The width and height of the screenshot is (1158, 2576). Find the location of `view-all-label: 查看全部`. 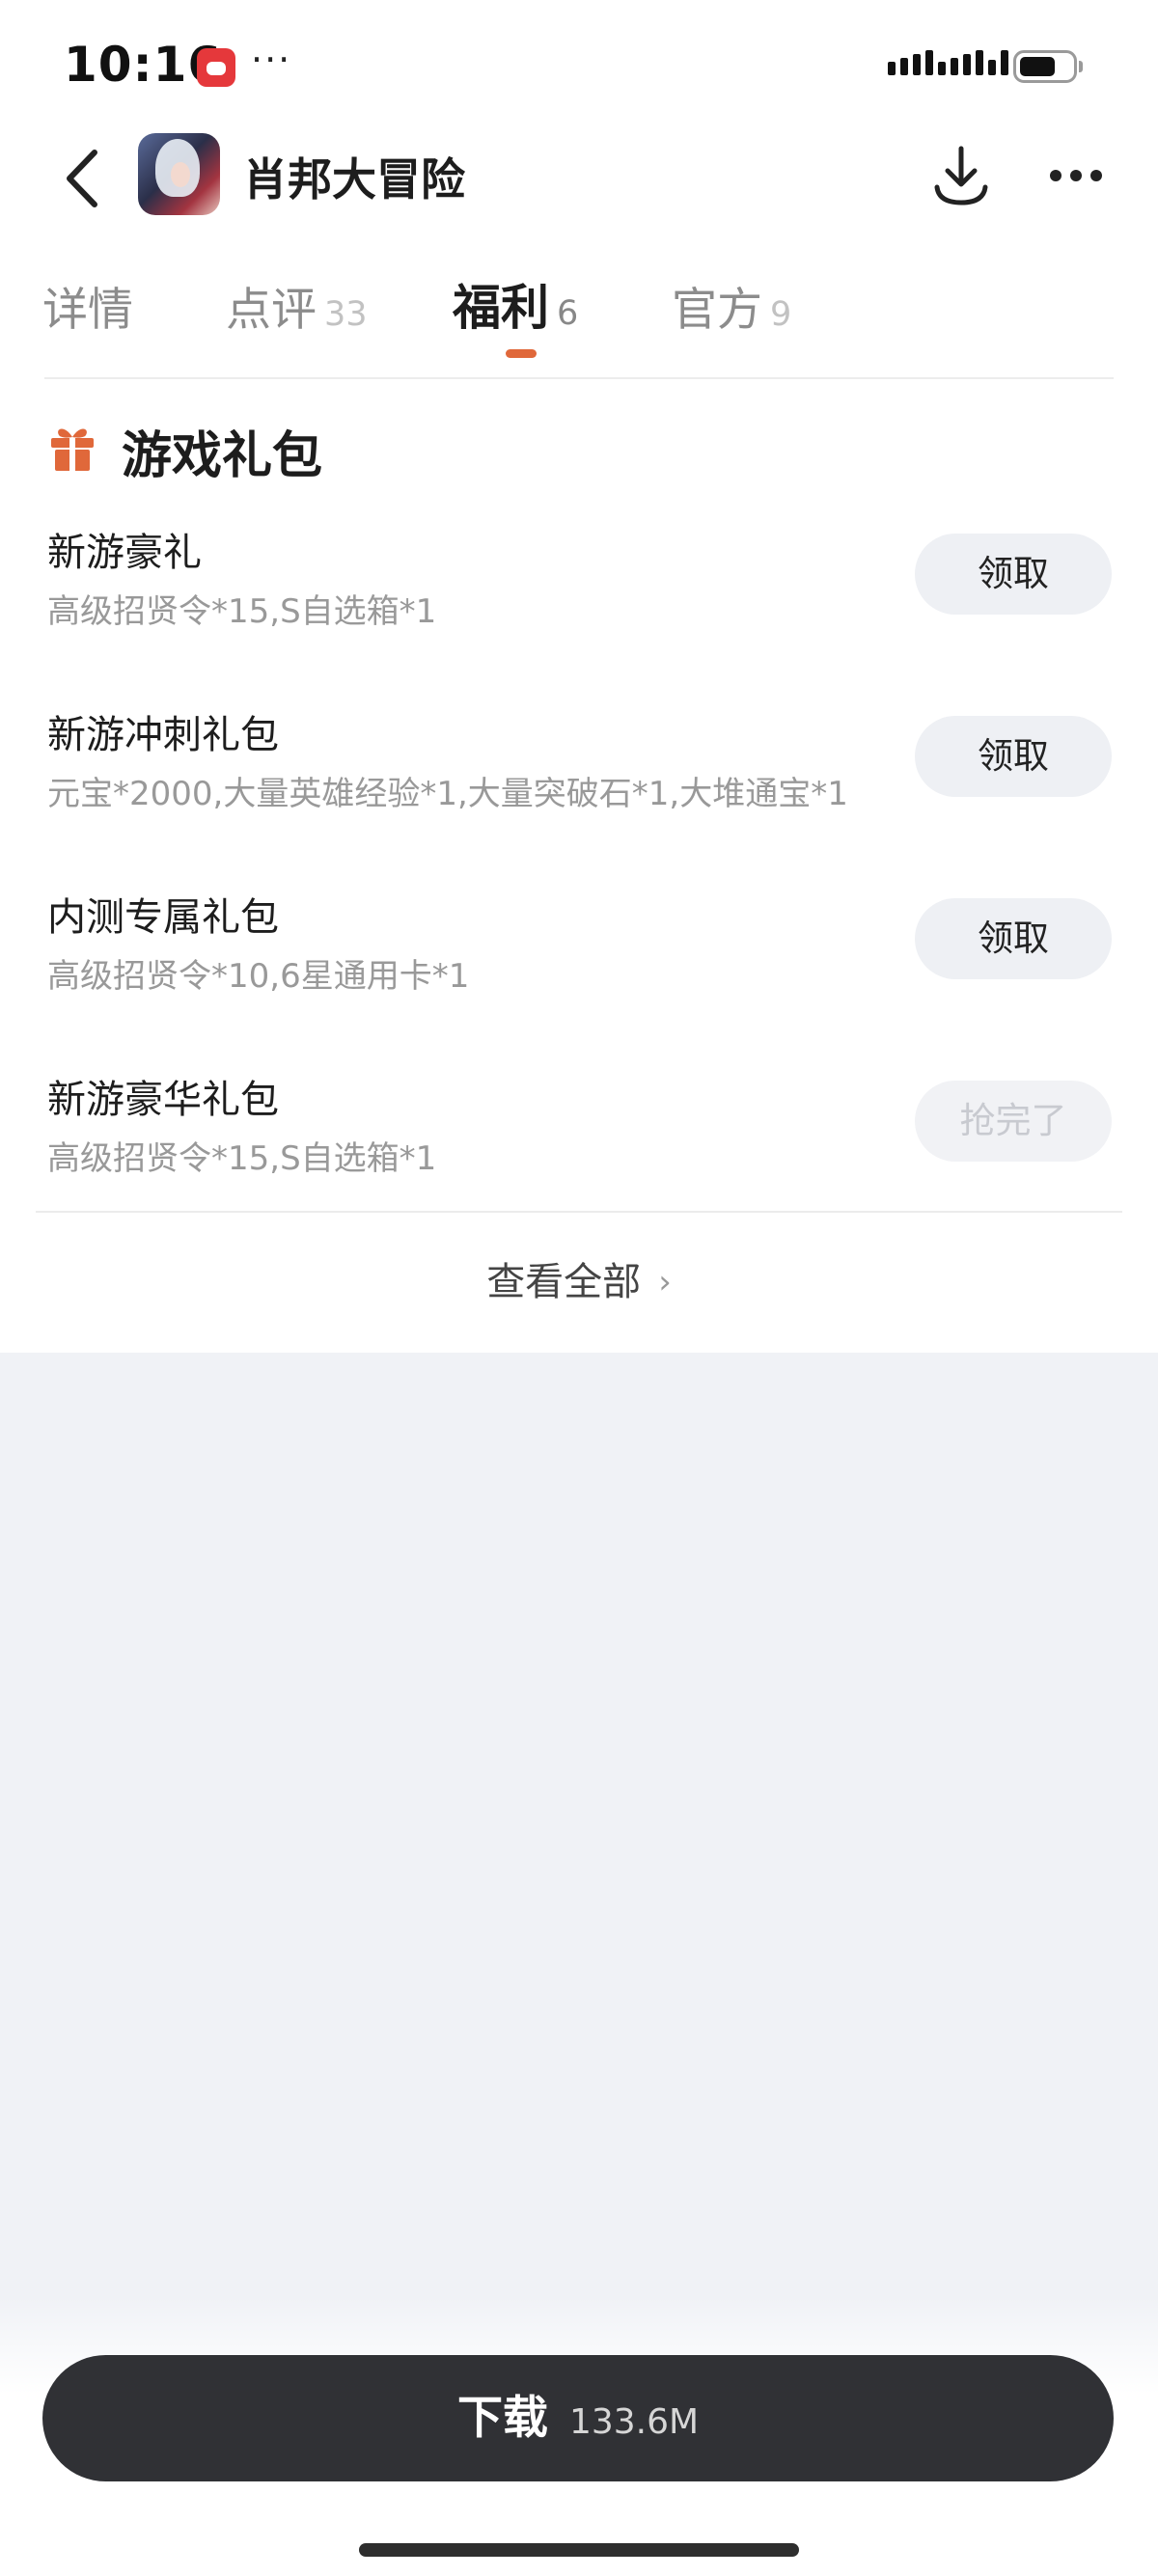

view-all-label: 查看全部 is located at coordinates (564, 1282).